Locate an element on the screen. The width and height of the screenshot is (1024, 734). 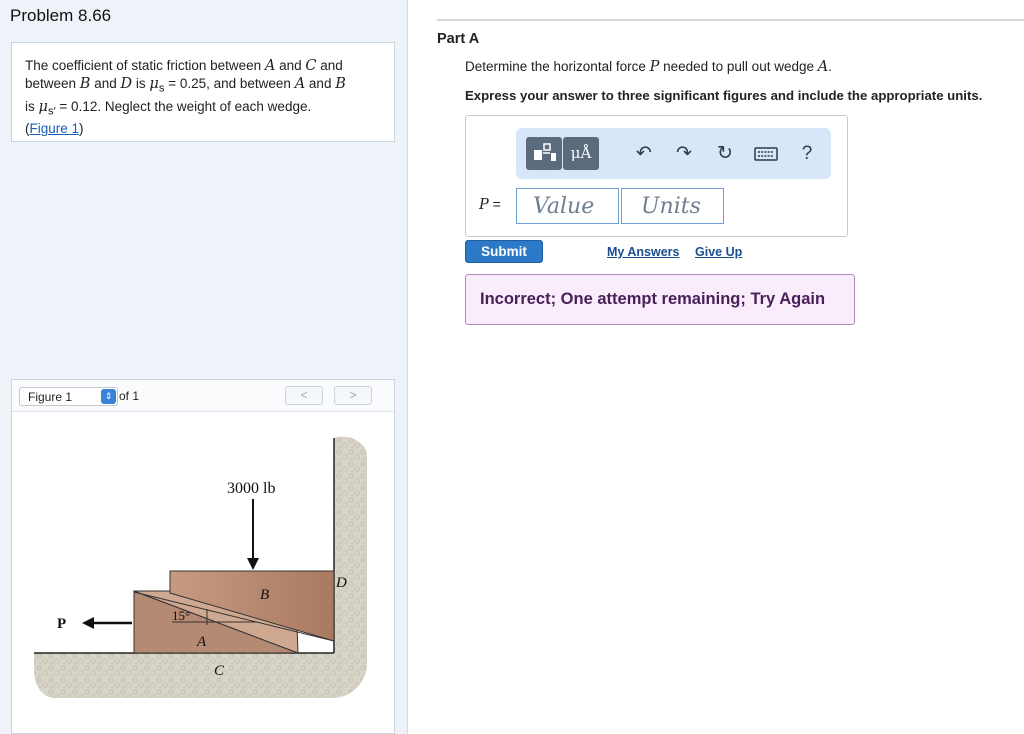
label-wall: D is located at coordinates (341, 583).